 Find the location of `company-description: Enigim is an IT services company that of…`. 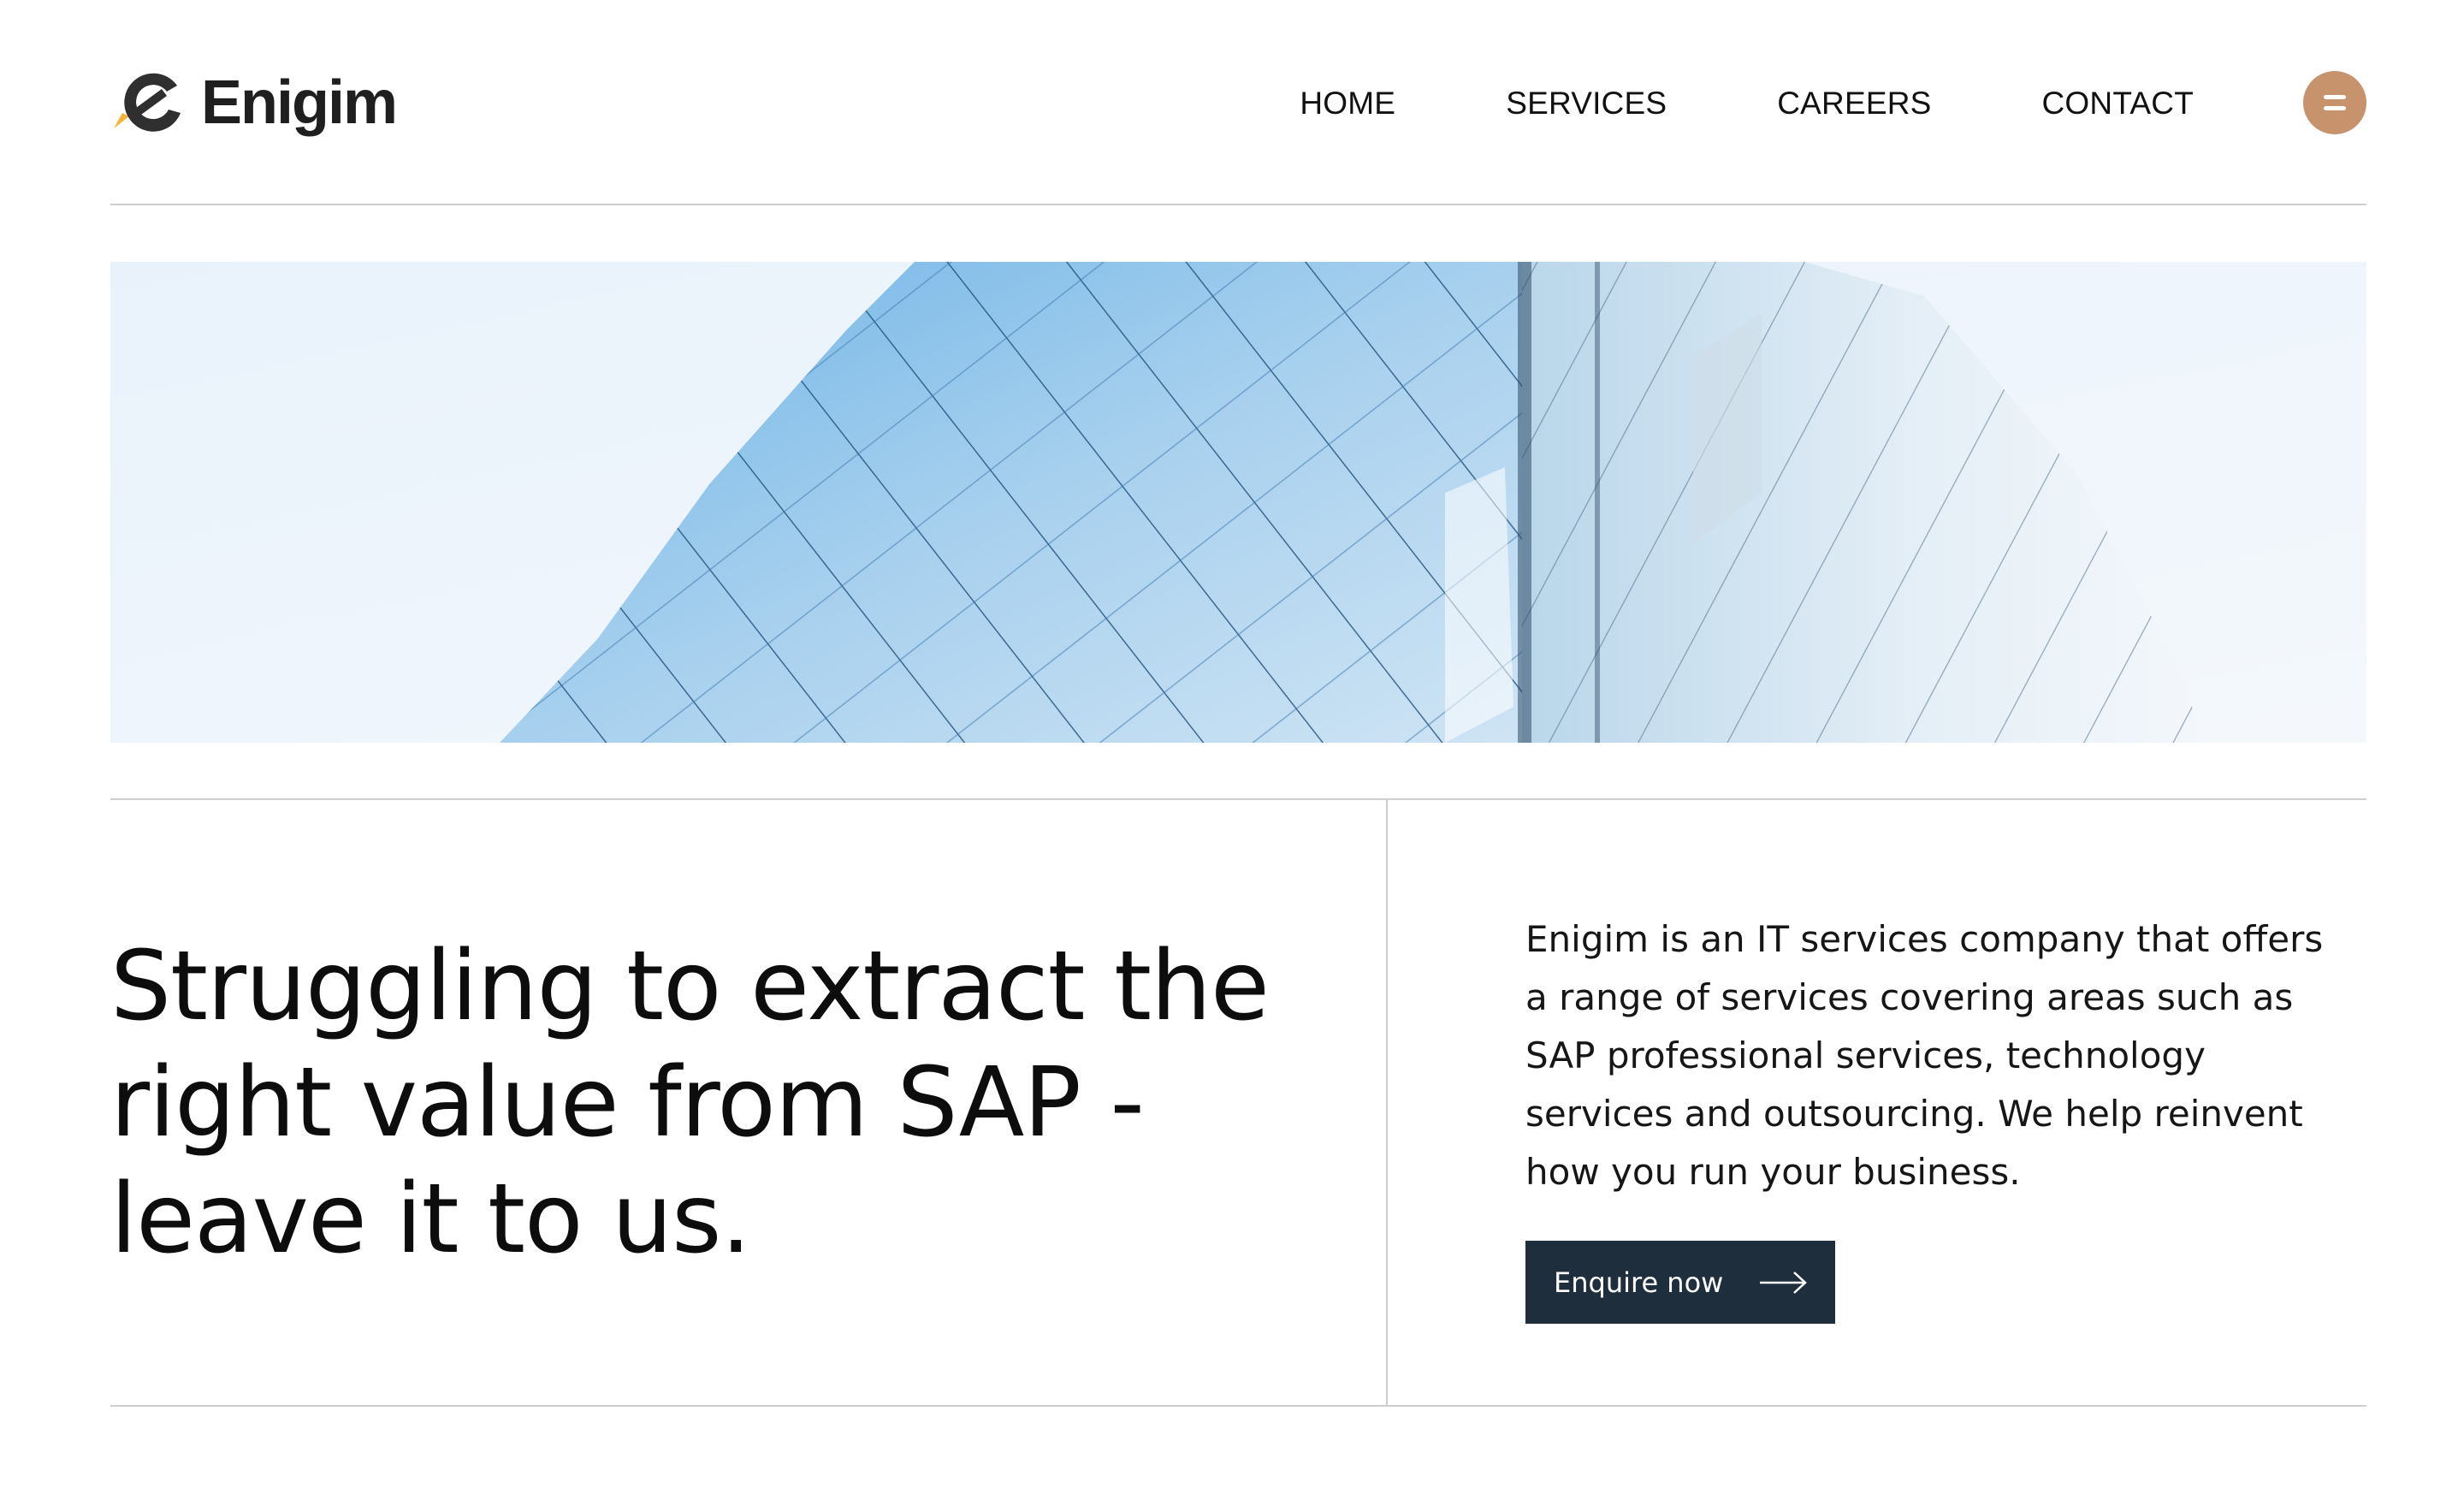

company-description: Enigim is an IT services company that of… is located at coordinates (1924, 1055).